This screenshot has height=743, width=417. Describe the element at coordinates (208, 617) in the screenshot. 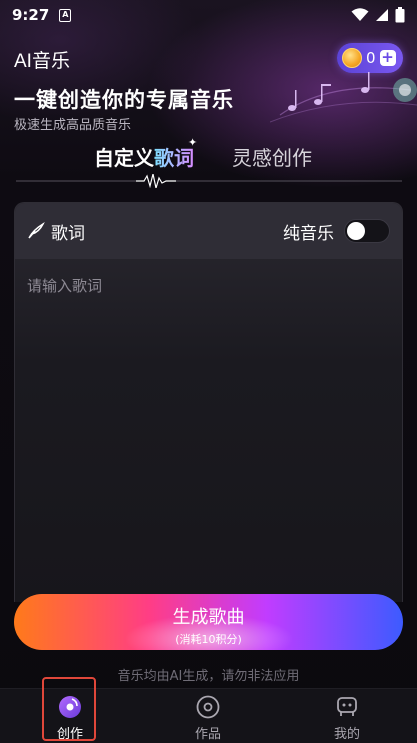

I see `generate-song-label: 生成歌曲` at that location.